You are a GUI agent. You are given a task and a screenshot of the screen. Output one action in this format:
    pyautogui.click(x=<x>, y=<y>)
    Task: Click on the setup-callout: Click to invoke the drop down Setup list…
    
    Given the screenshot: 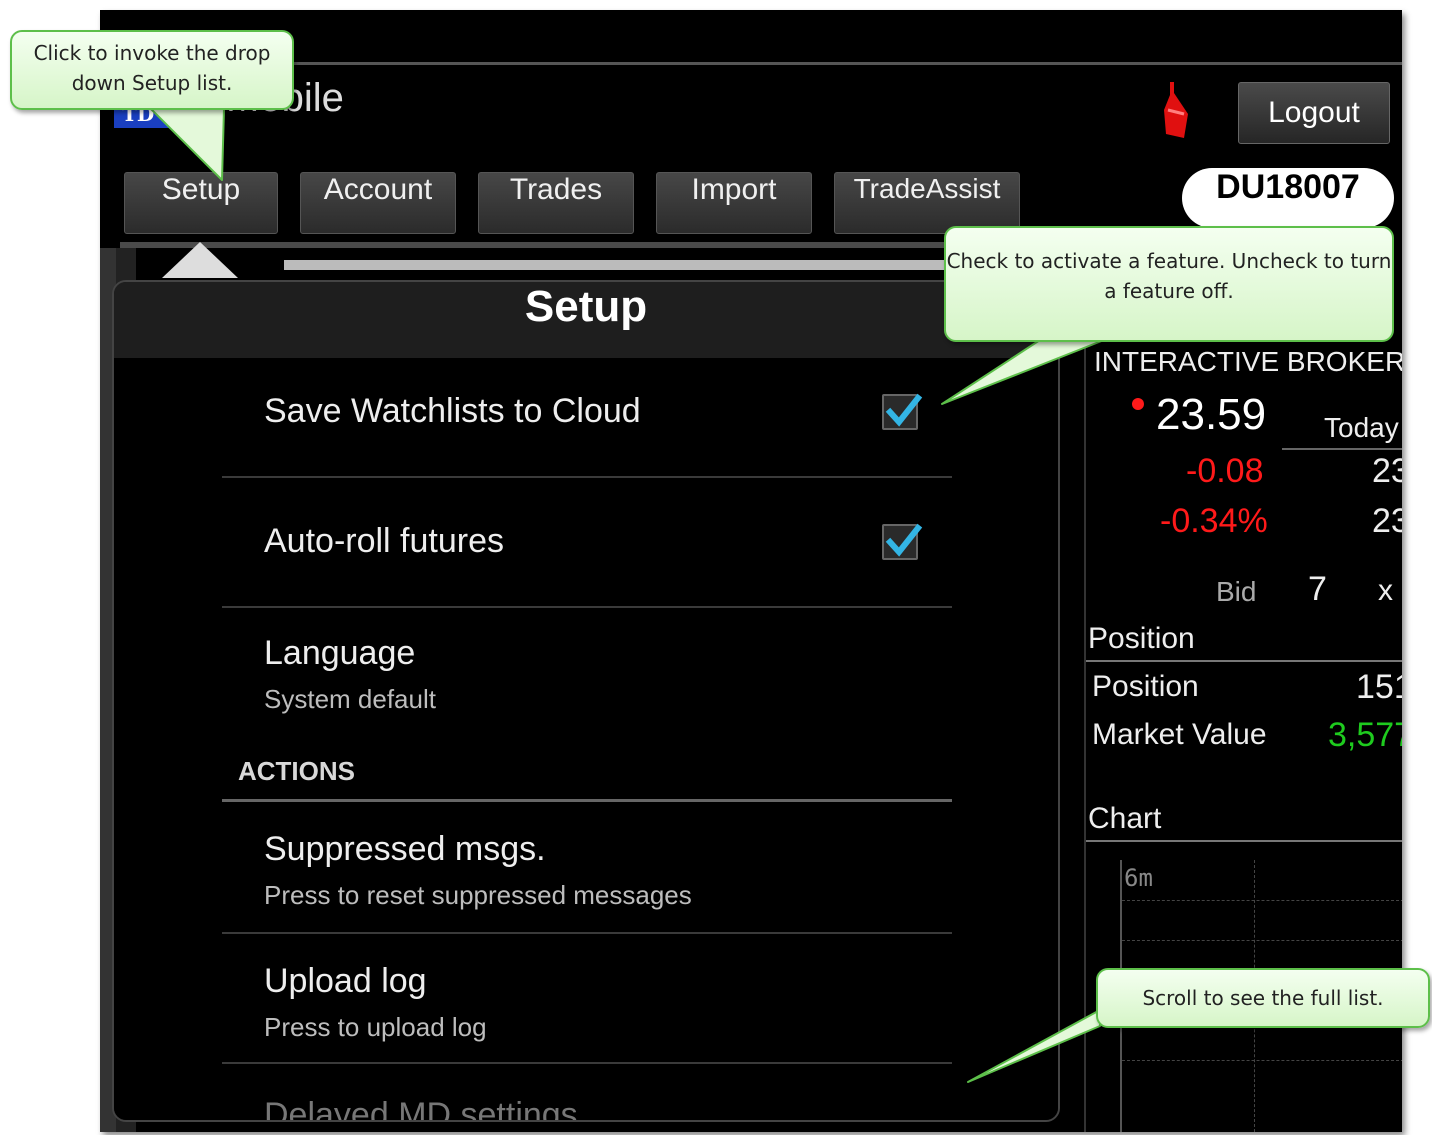 What is the action you would take?
    pyautogui.click(x=152, y=70)
    